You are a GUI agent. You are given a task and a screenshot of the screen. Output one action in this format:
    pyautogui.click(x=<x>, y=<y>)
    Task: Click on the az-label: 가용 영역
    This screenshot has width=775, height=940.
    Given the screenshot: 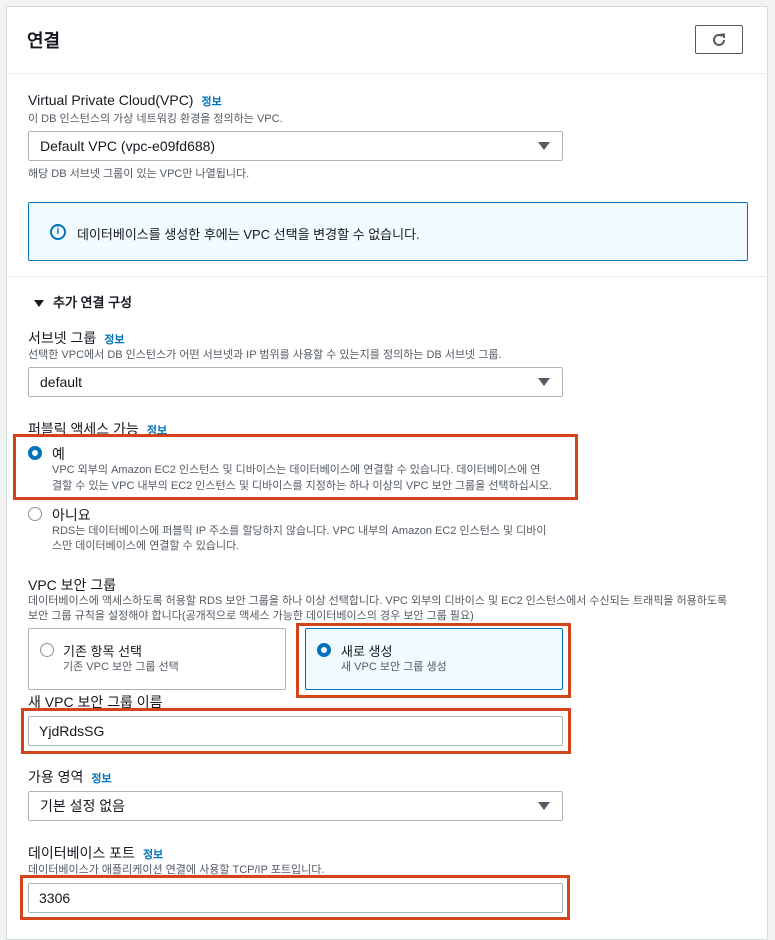 What is the action you would take?
    pyautogui.click(x=56, y=777)
    